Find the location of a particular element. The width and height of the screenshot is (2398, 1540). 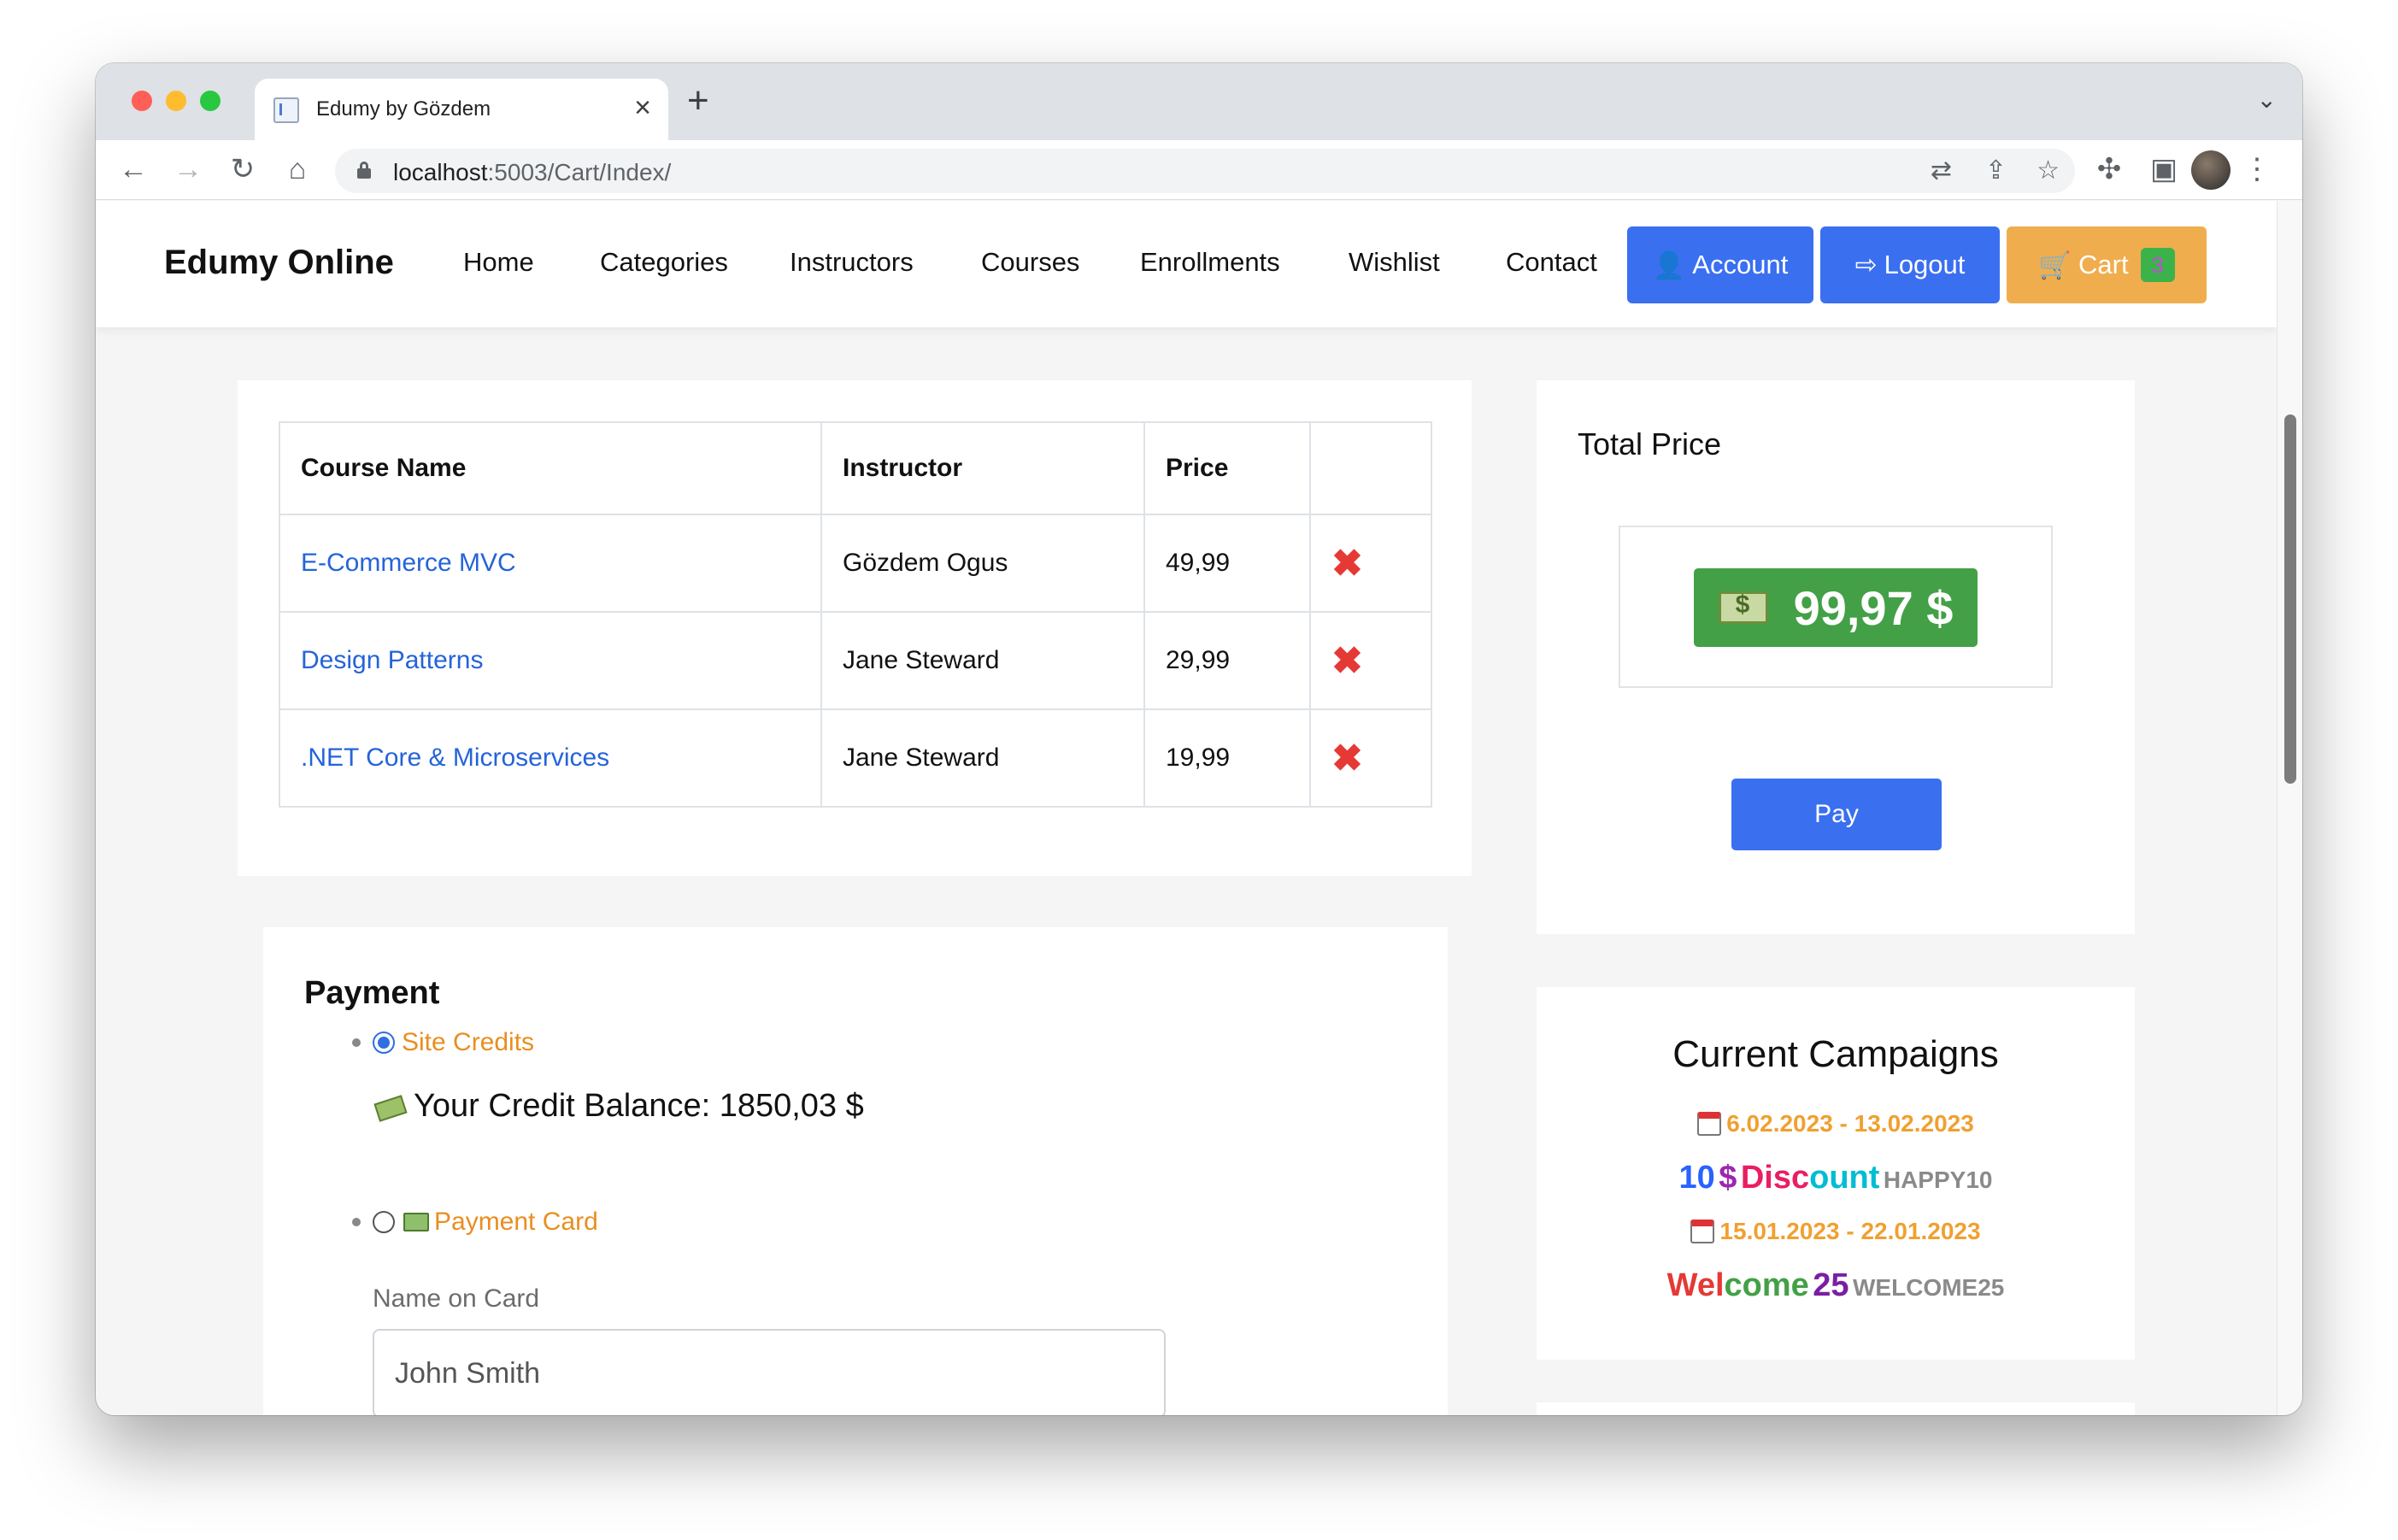

cart-count-badge: 3 is located at coordinates (2157, 265).